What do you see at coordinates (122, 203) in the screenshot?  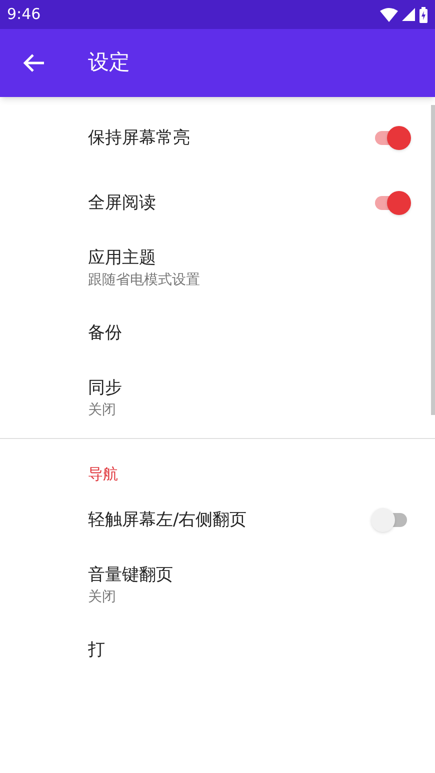 I see `item-title: 全屏阅读` at bounding box center [122, 203].